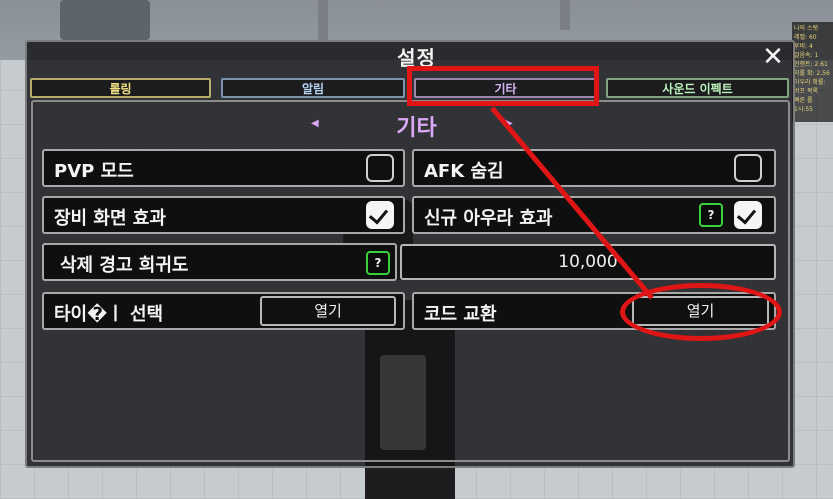 Image resolution: width=833 pixels, height=499 pixels. What do you see at coordinates (701, 312) in the screenshot?
I see `annotation-highlight-ellipse` at bounding box center [701, 312].